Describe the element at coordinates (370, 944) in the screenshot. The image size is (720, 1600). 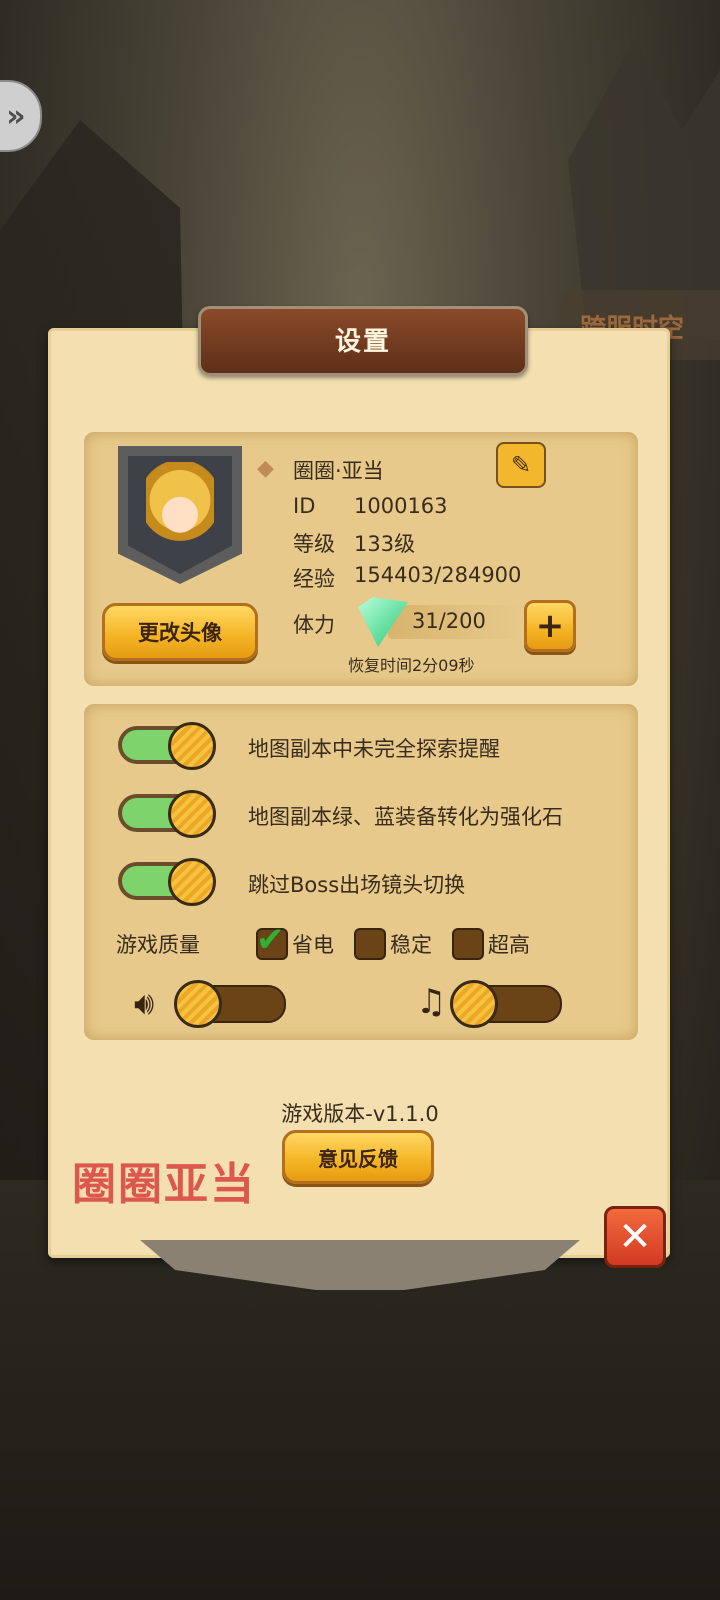
I see `quality-checkbox-stable` at that location.